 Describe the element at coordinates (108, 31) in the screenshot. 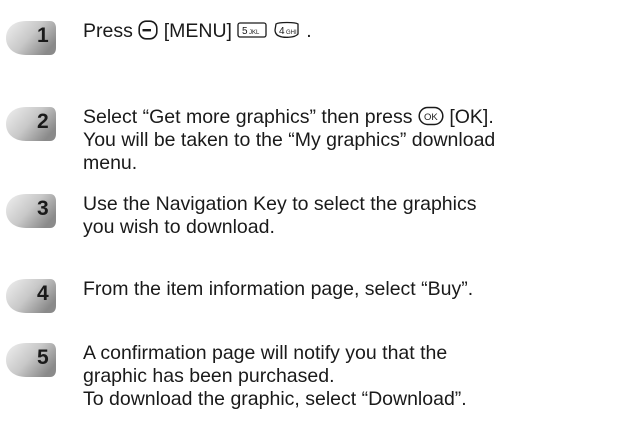

I see `press-text: Press` at that location.